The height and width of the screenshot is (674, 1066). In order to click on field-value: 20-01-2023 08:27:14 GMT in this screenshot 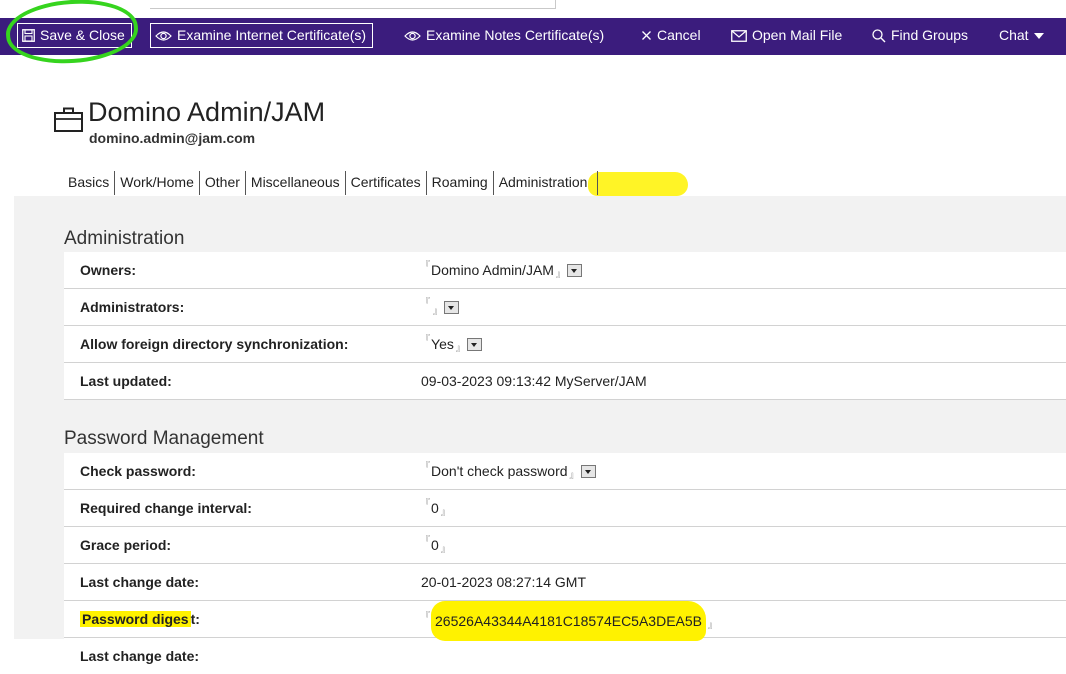, I will do `click(503, 582)`.